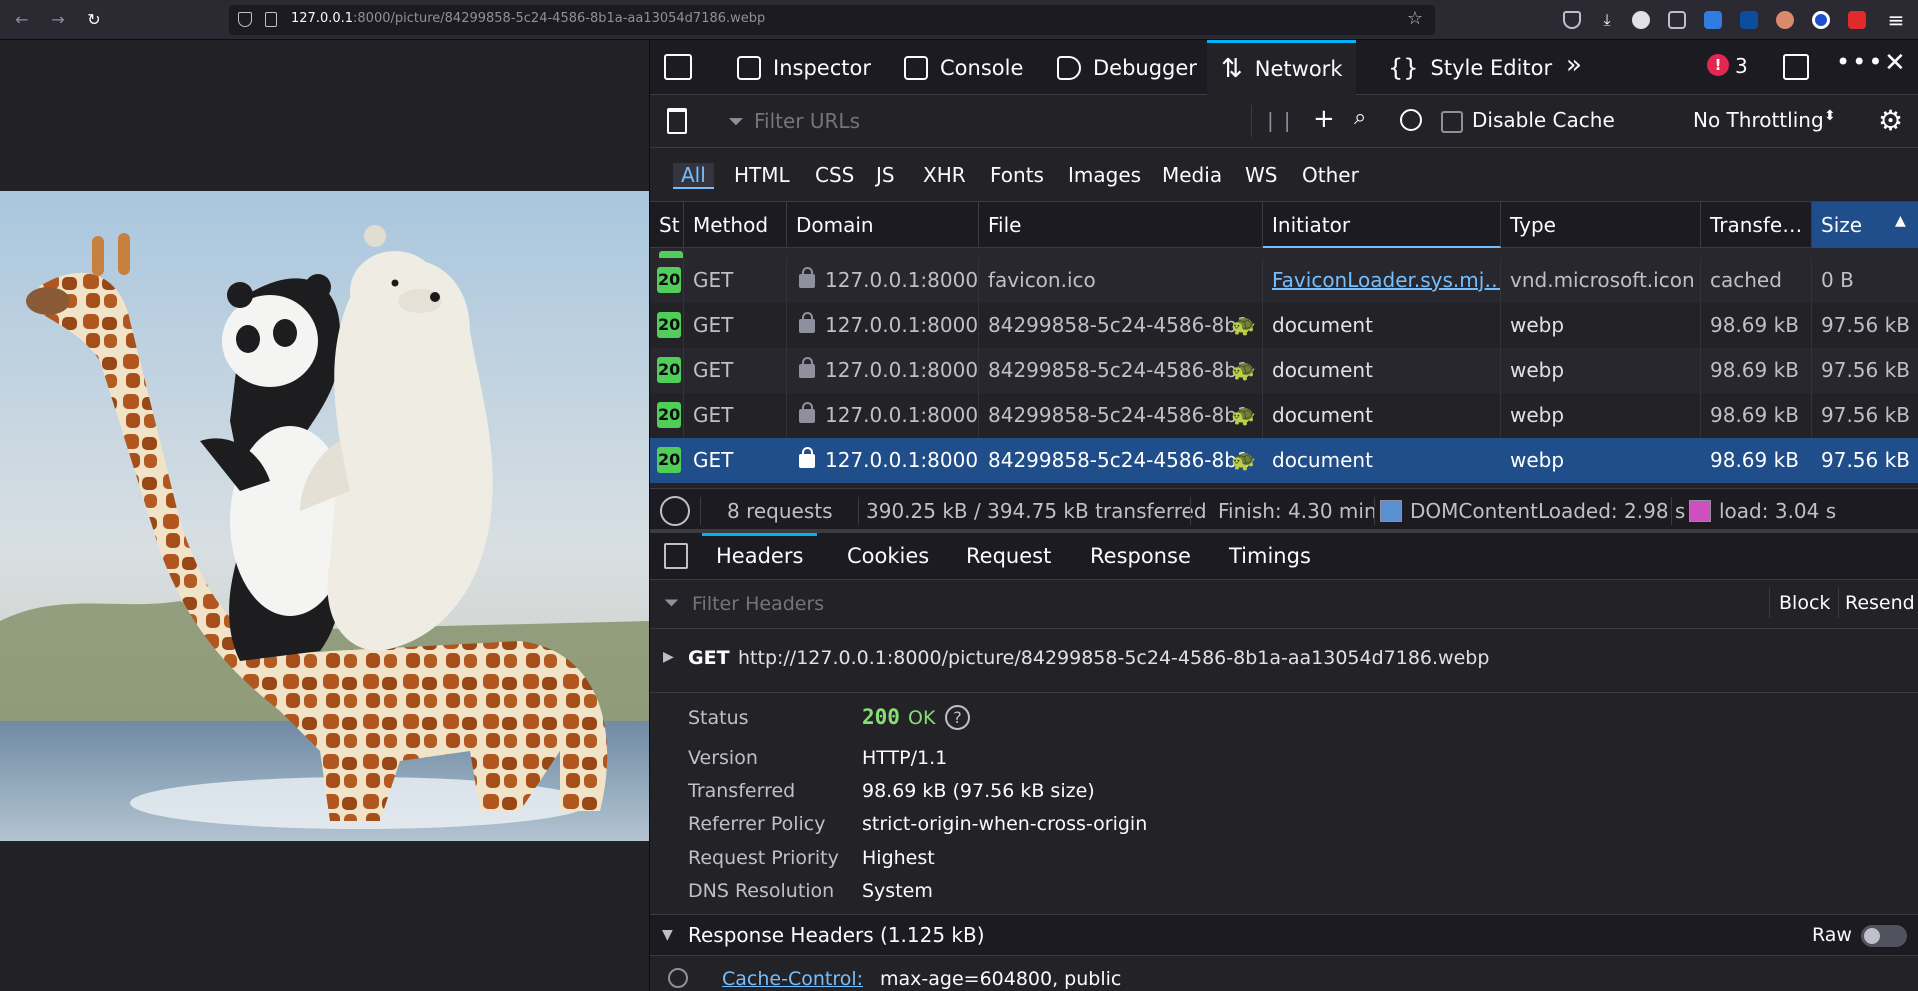 Image resolution: width=1918 pixels, height=991 pixels. I want to click on tab-headers: Headers, so click(760, 556).